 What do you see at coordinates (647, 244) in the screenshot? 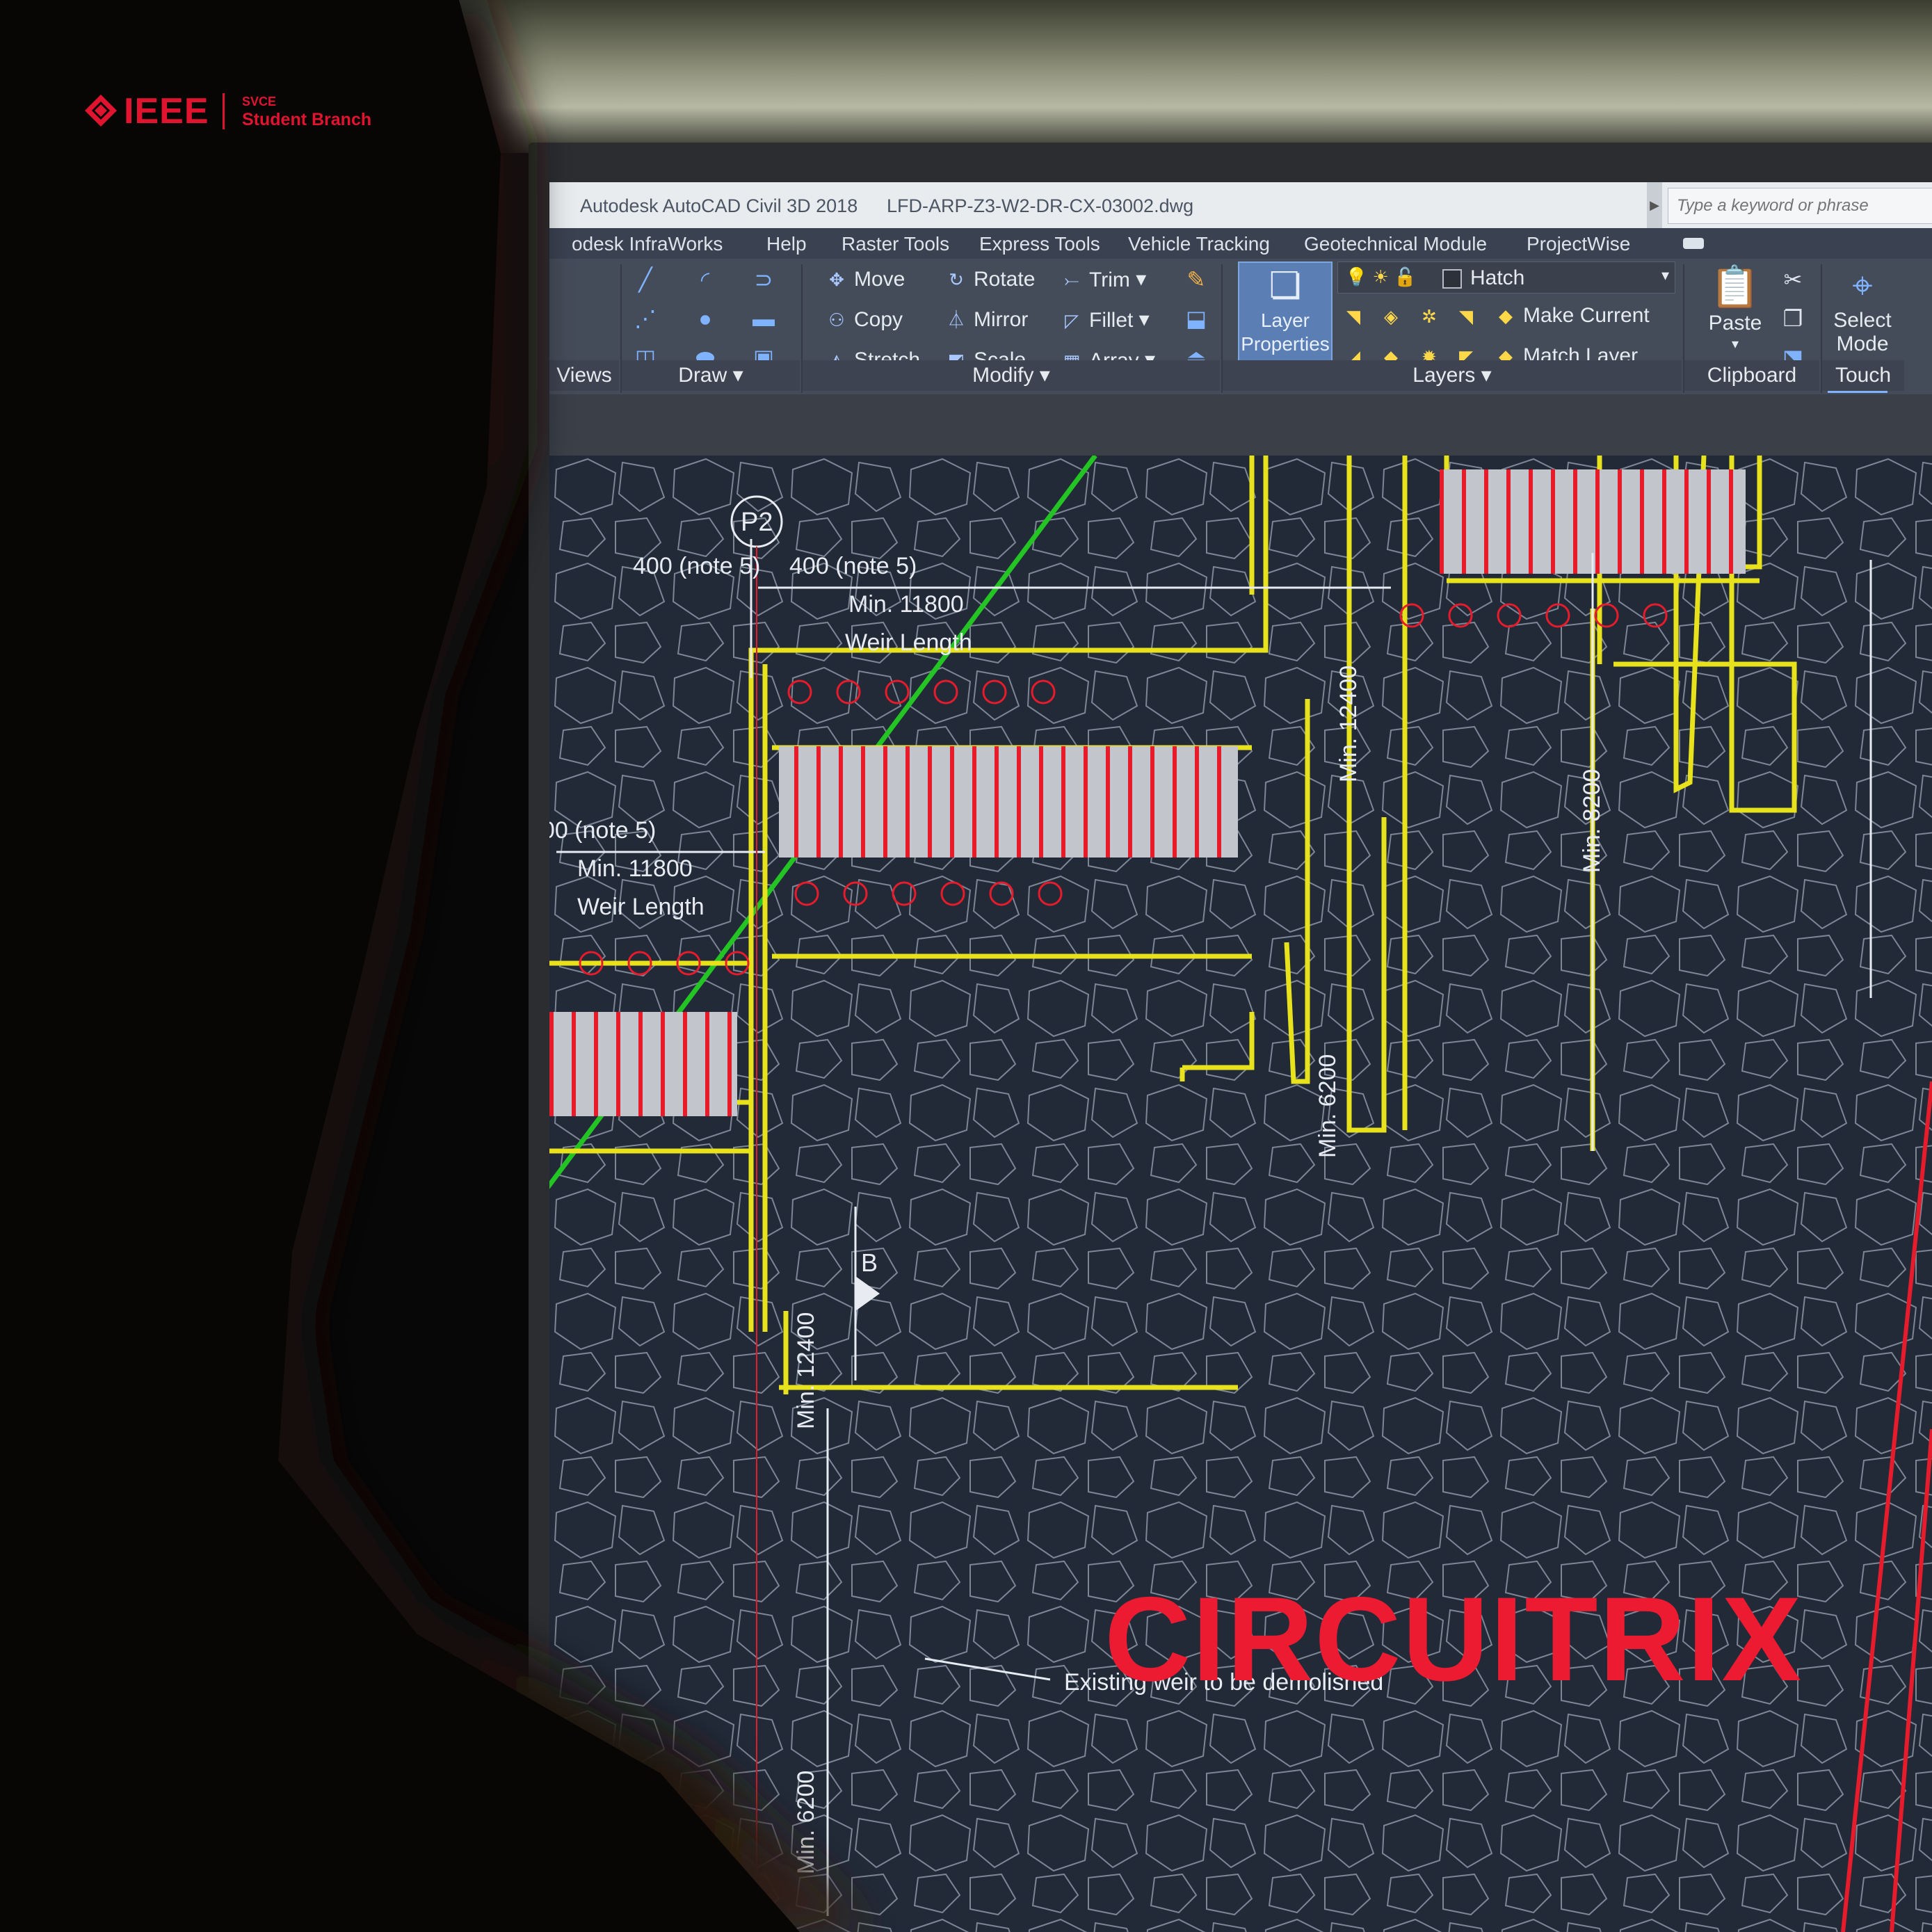
I see `menu-infraworks: odesk InfraWorks` at bounding box center [647, 244].